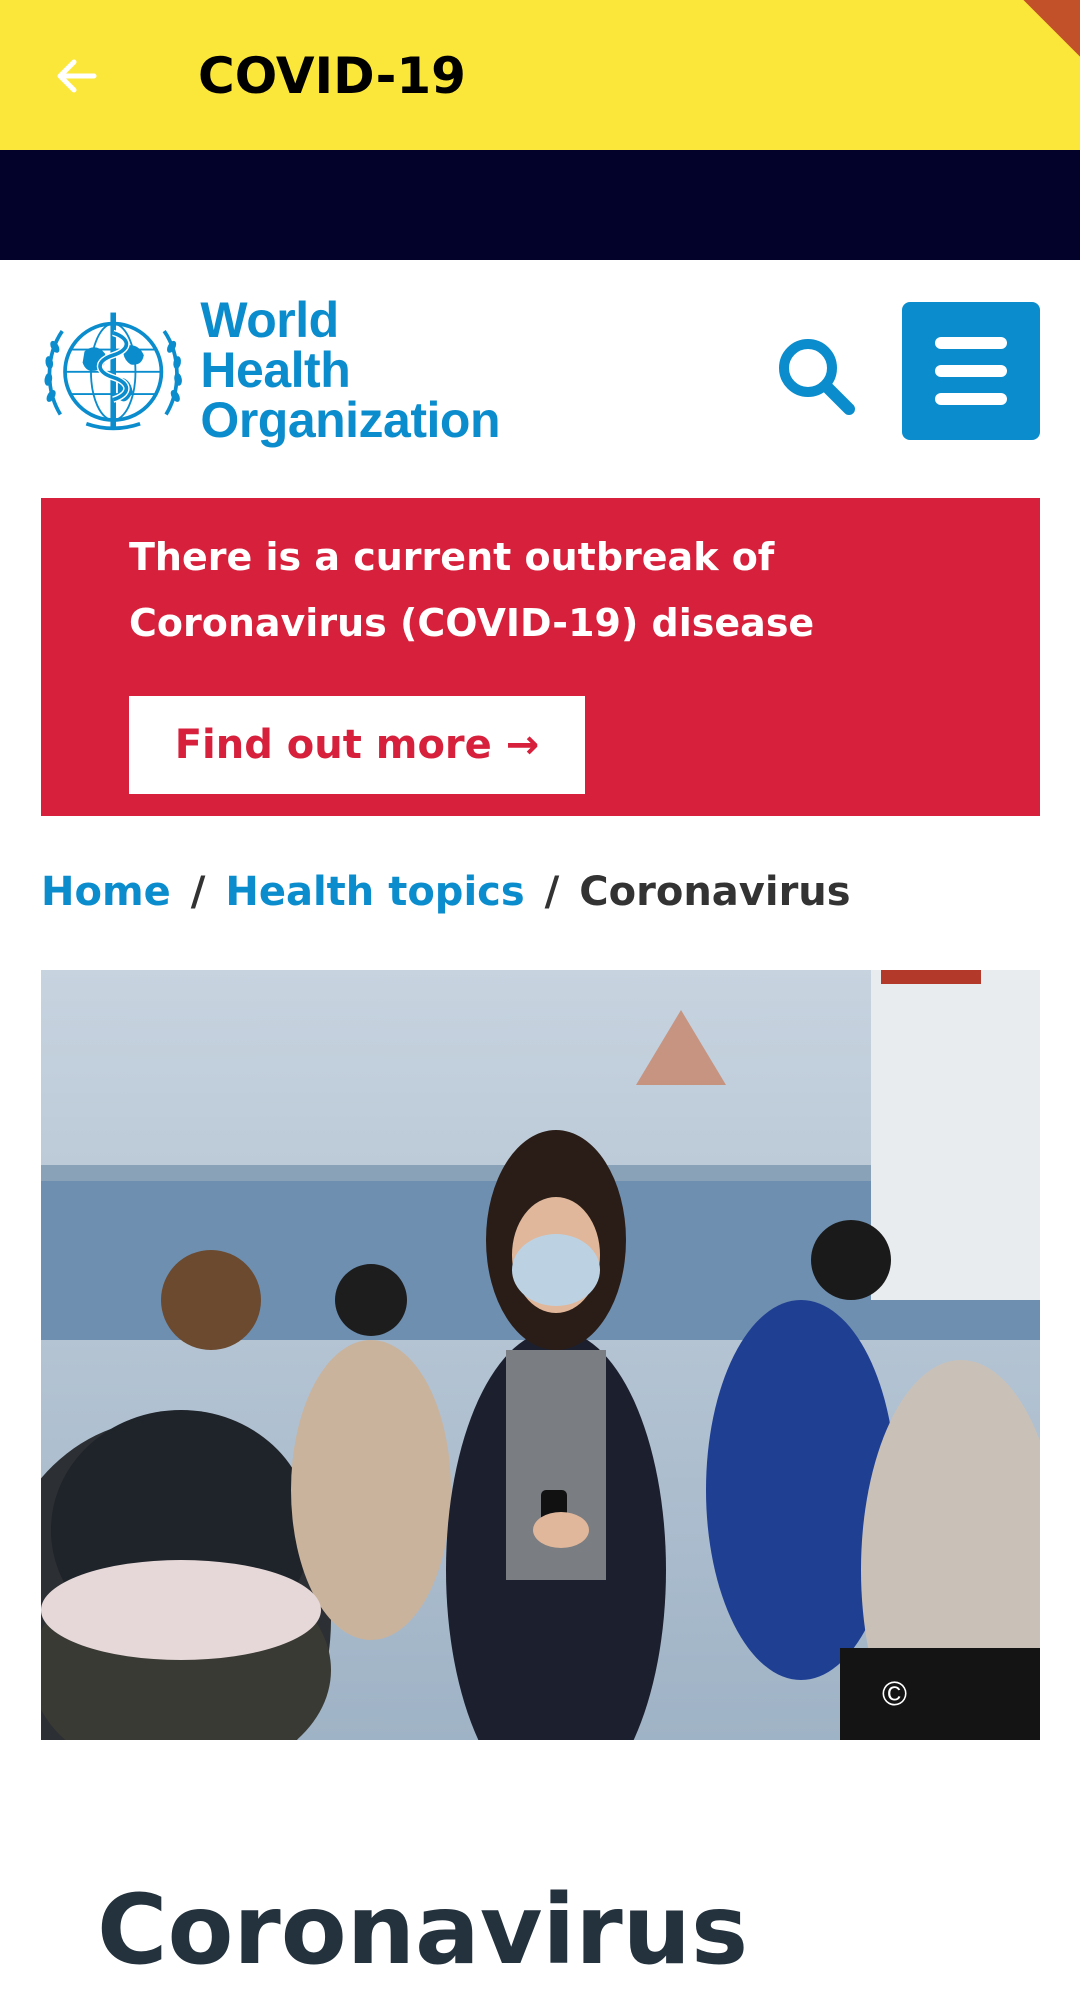 This screenshot has width=1080, height=1999. I want to click on breadcrumb: Home / Health topics / Coronavirus, so click(446, 892).